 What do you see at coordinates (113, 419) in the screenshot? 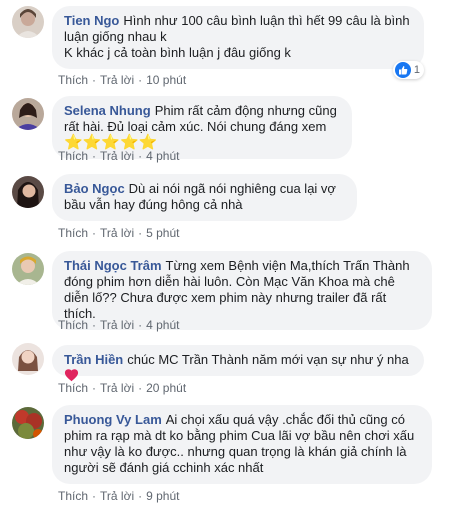
I see `commenter-name: Phuong Vy Lam` at bounding box center [113, 419].